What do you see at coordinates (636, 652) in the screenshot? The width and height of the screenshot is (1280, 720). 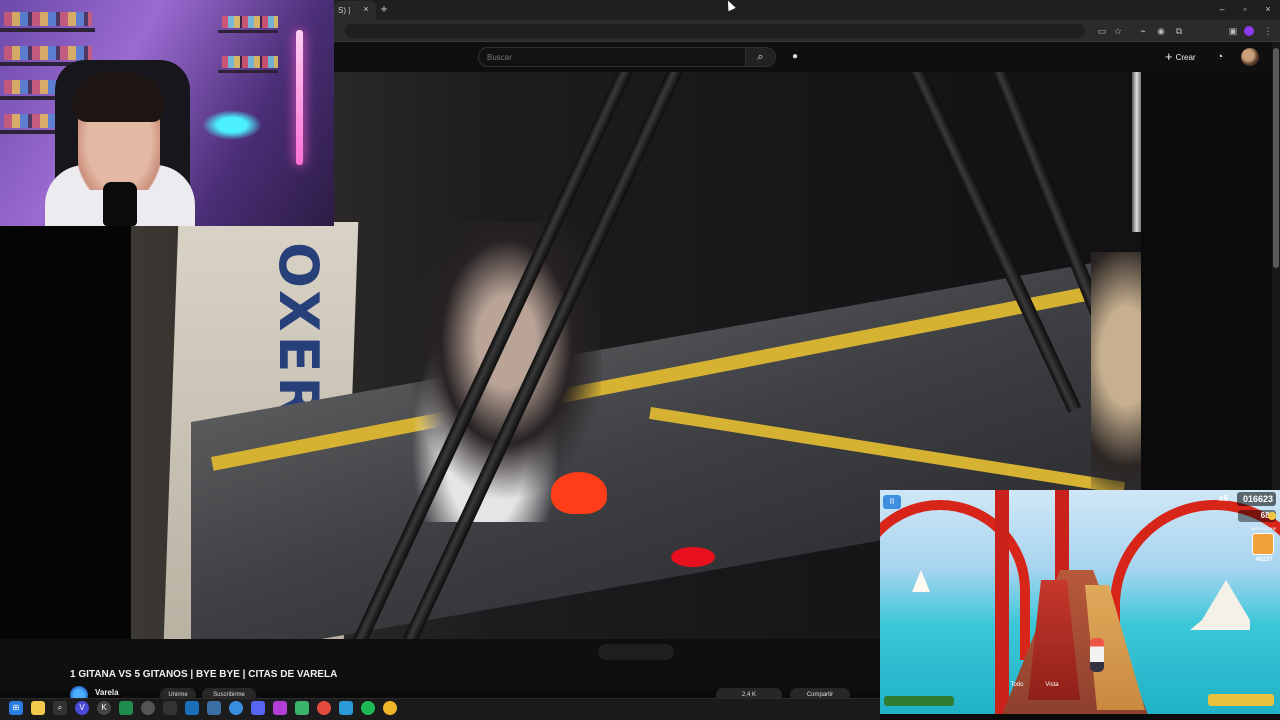 I see `player-controls-pill` at bounding box center [636, 652].